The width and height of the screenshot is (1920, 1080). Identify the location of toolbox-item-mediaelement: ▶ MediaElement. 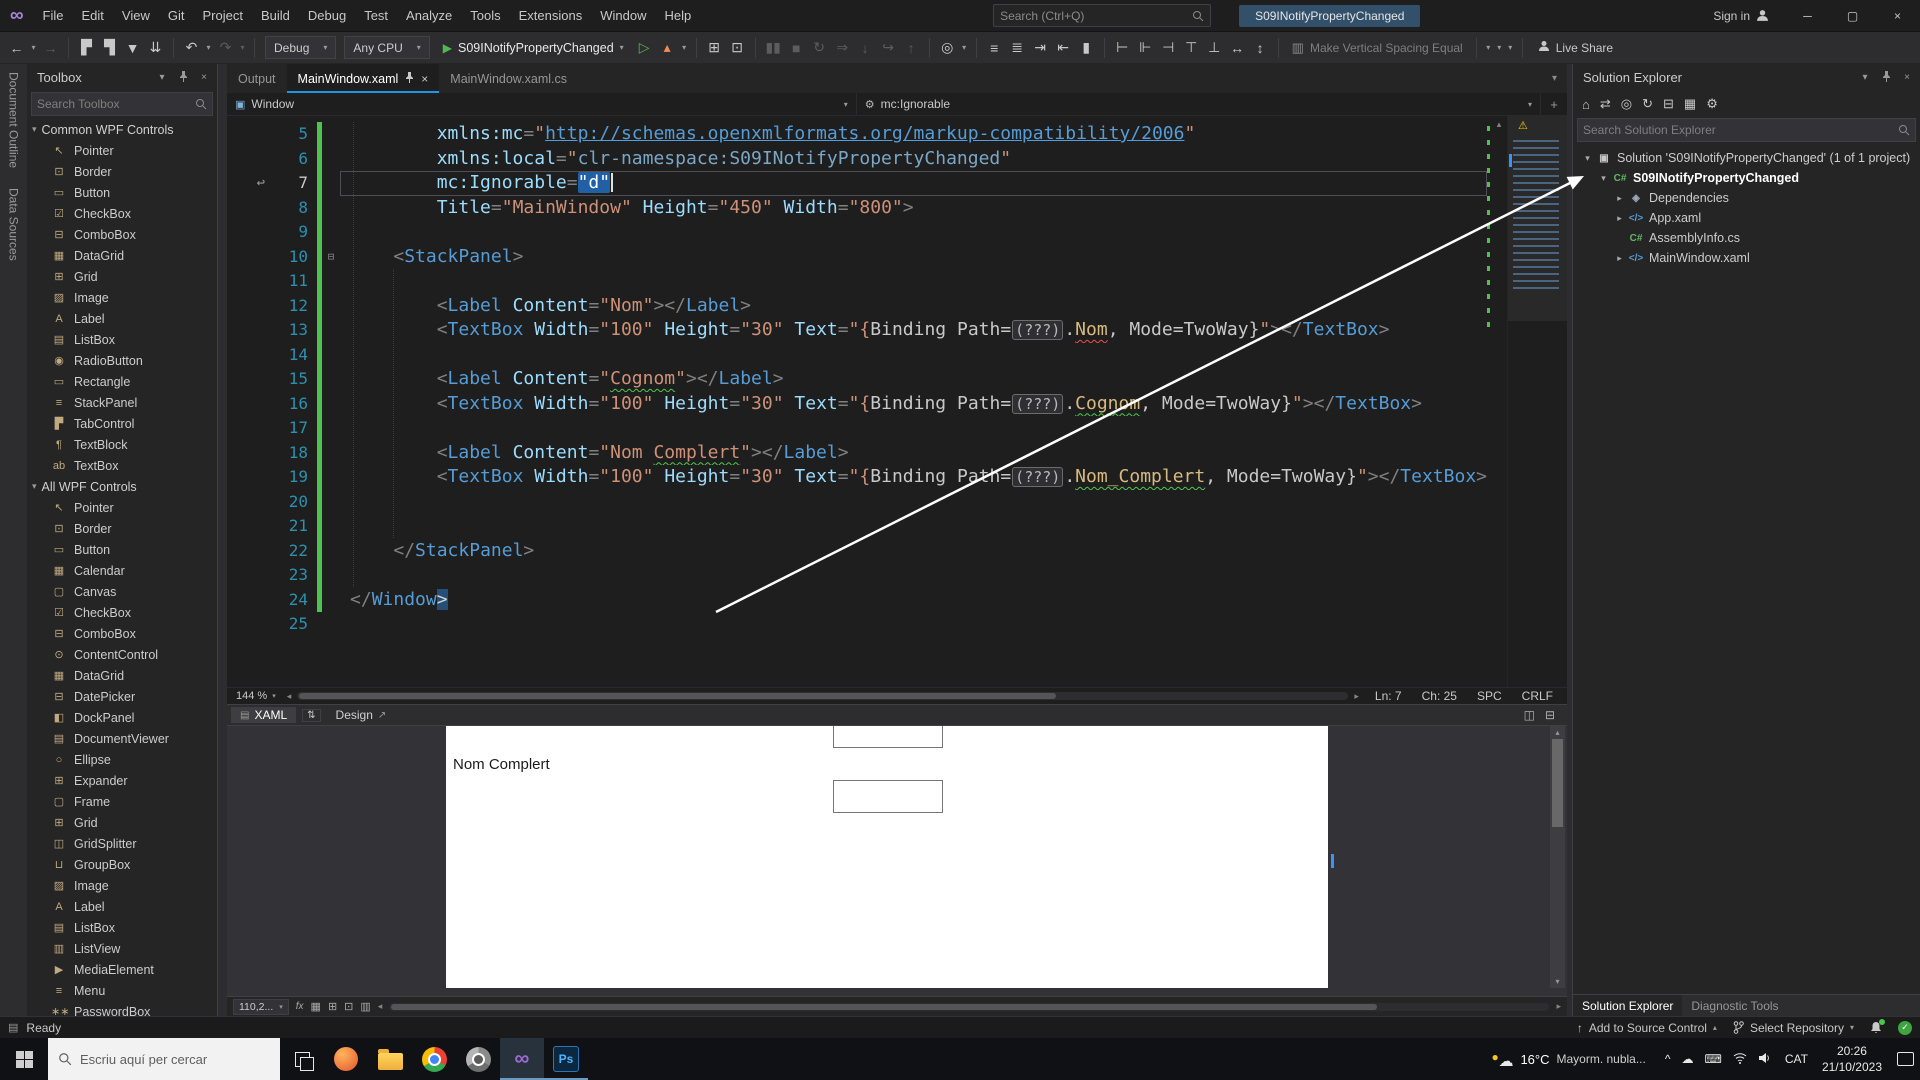
(122, 969).